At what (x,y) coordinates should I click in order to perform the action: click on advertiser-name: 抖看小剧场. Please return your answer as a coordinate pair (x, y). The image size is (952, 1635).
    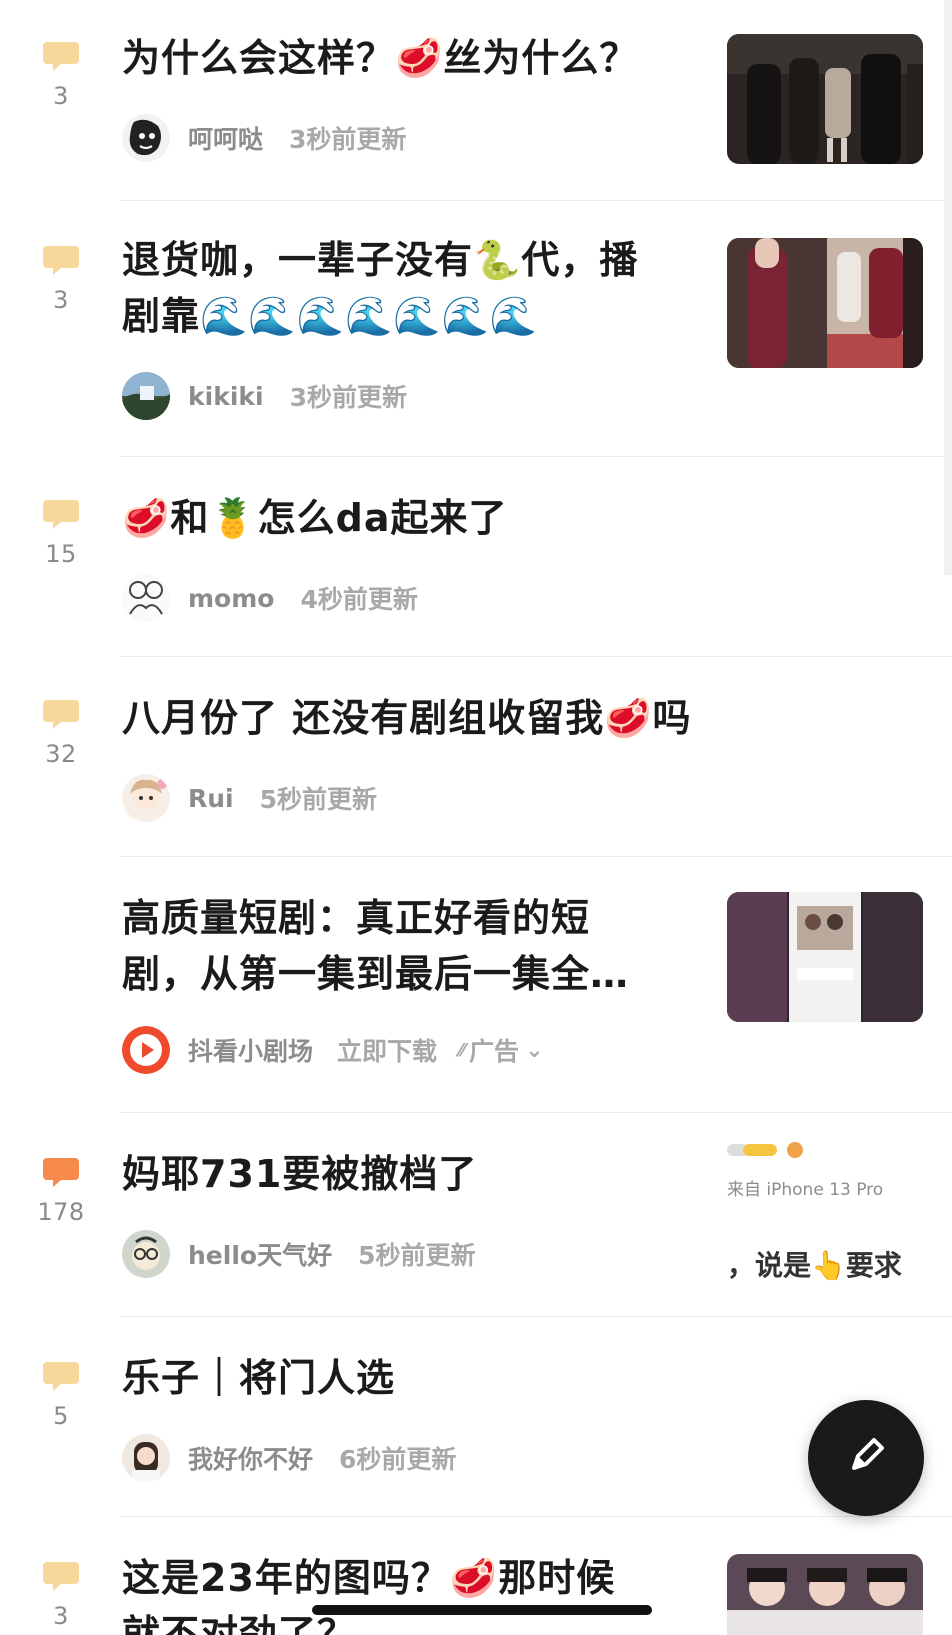
    Looking at the image, I should click on (250, 1050).